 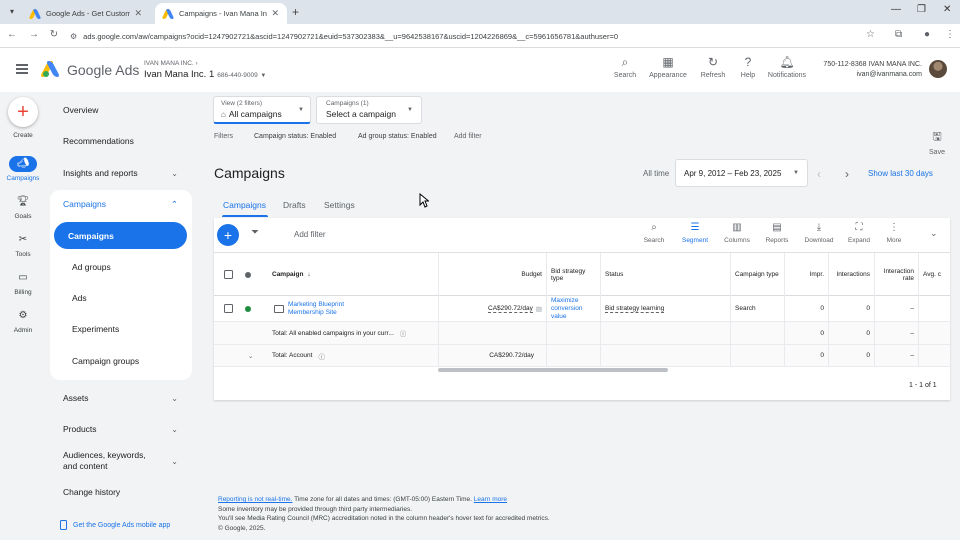 What do you see at coordinates (777, 233) in the screenshot?
I see `reports-button: ▤ Reports` at bounding box center [777, 233].